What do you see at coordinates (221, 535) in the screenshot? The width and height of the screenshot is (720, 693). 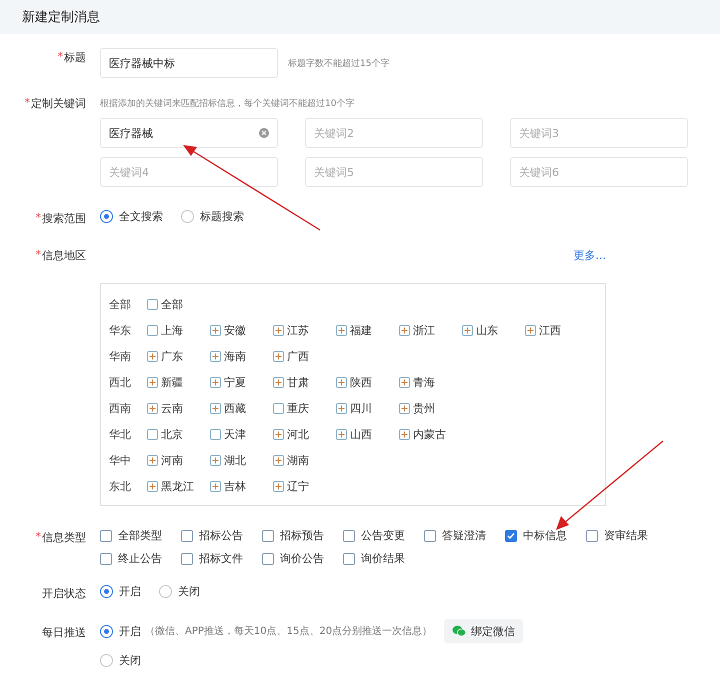 I see `type-label: 招标公告` at bounding box center [221, 535].